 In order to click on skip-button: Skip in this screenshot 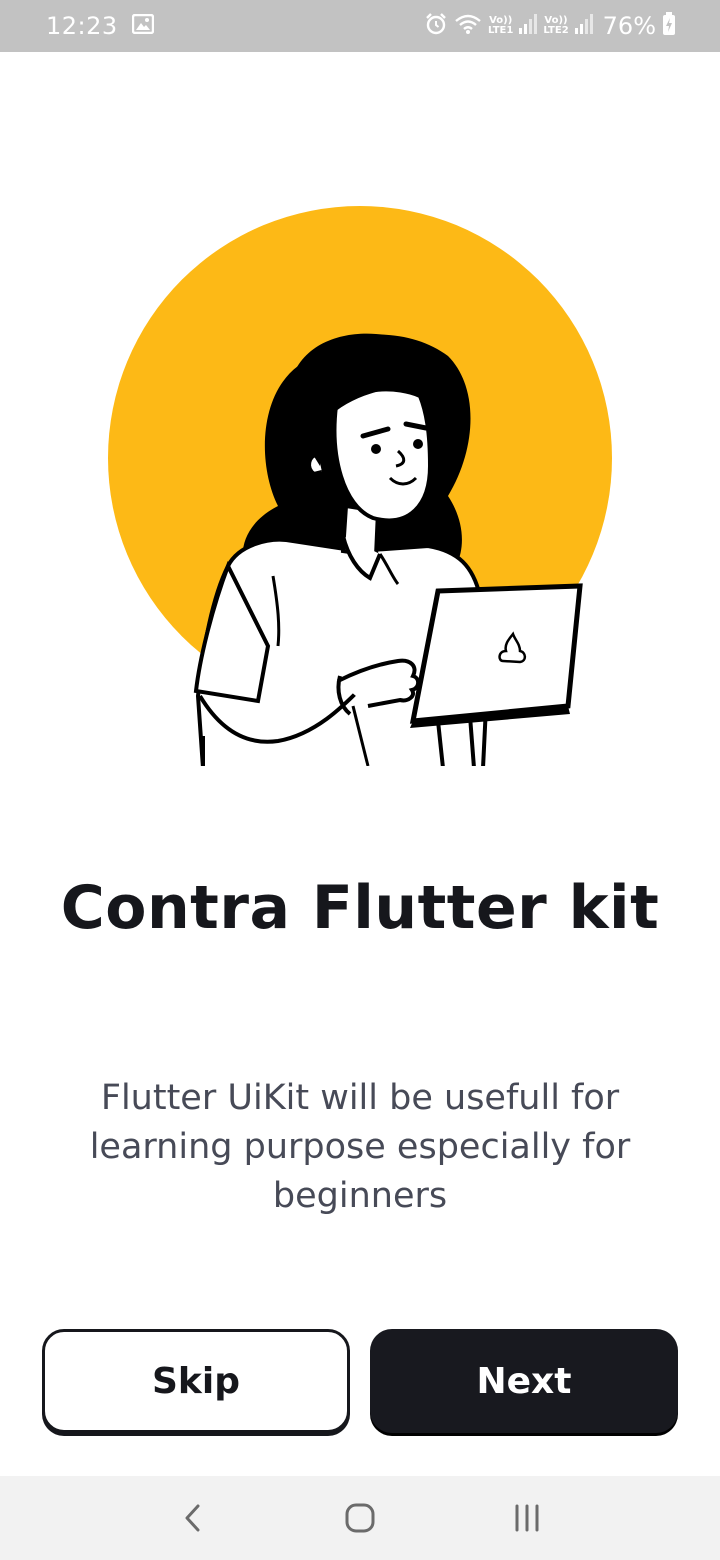, I will do `click(196, 1381)`.